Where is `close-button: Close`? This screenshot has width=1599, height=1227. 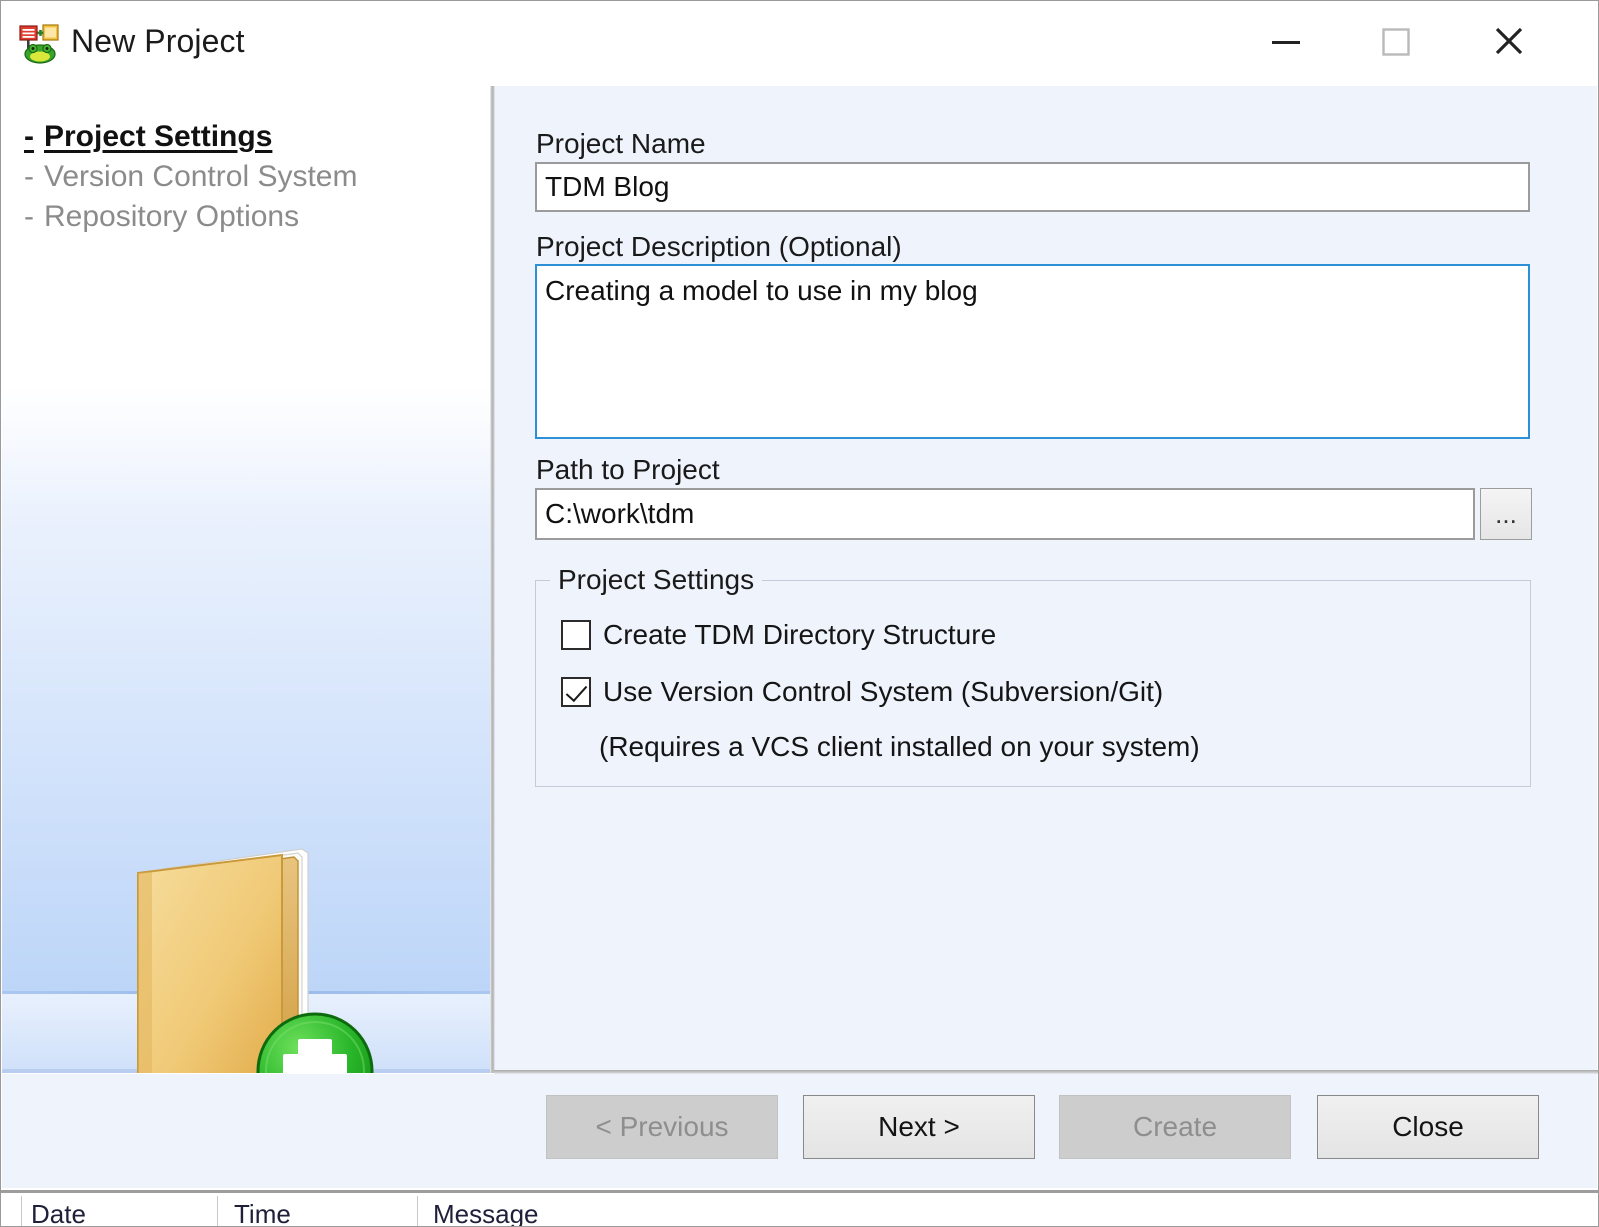 close-button: Close is located at coordinates (1428, 1127).